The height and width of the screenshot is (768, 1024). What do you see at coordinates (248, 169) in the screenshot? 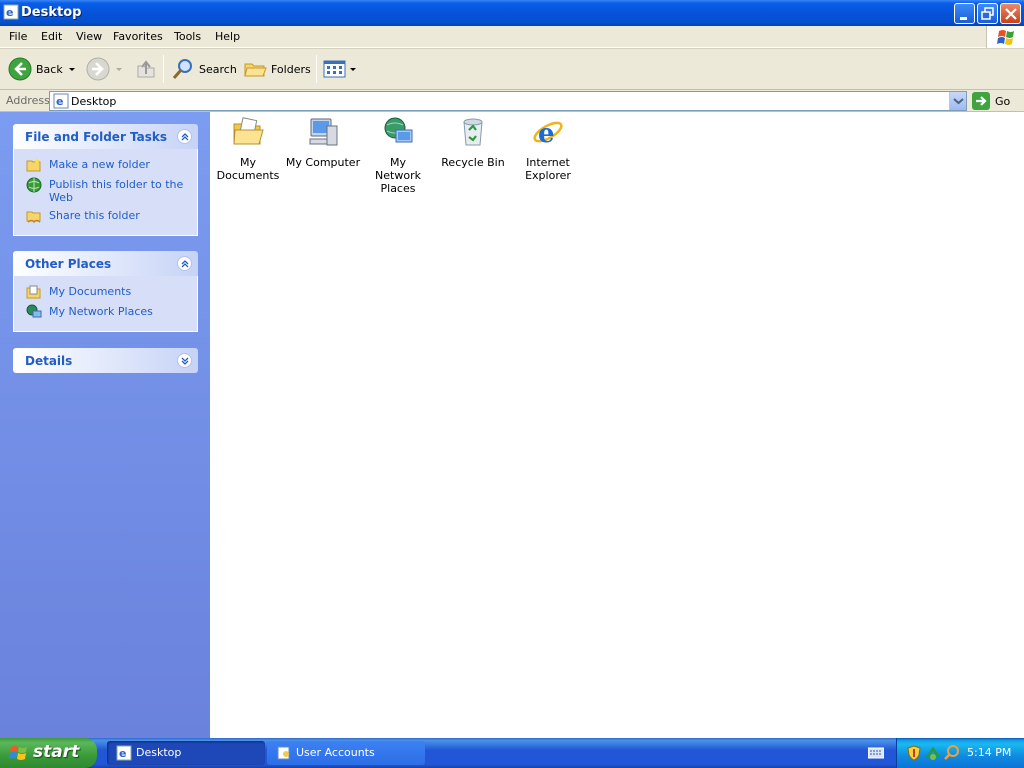
I see `desktop-item-label: My Documents` at bounding box center [248, 169].